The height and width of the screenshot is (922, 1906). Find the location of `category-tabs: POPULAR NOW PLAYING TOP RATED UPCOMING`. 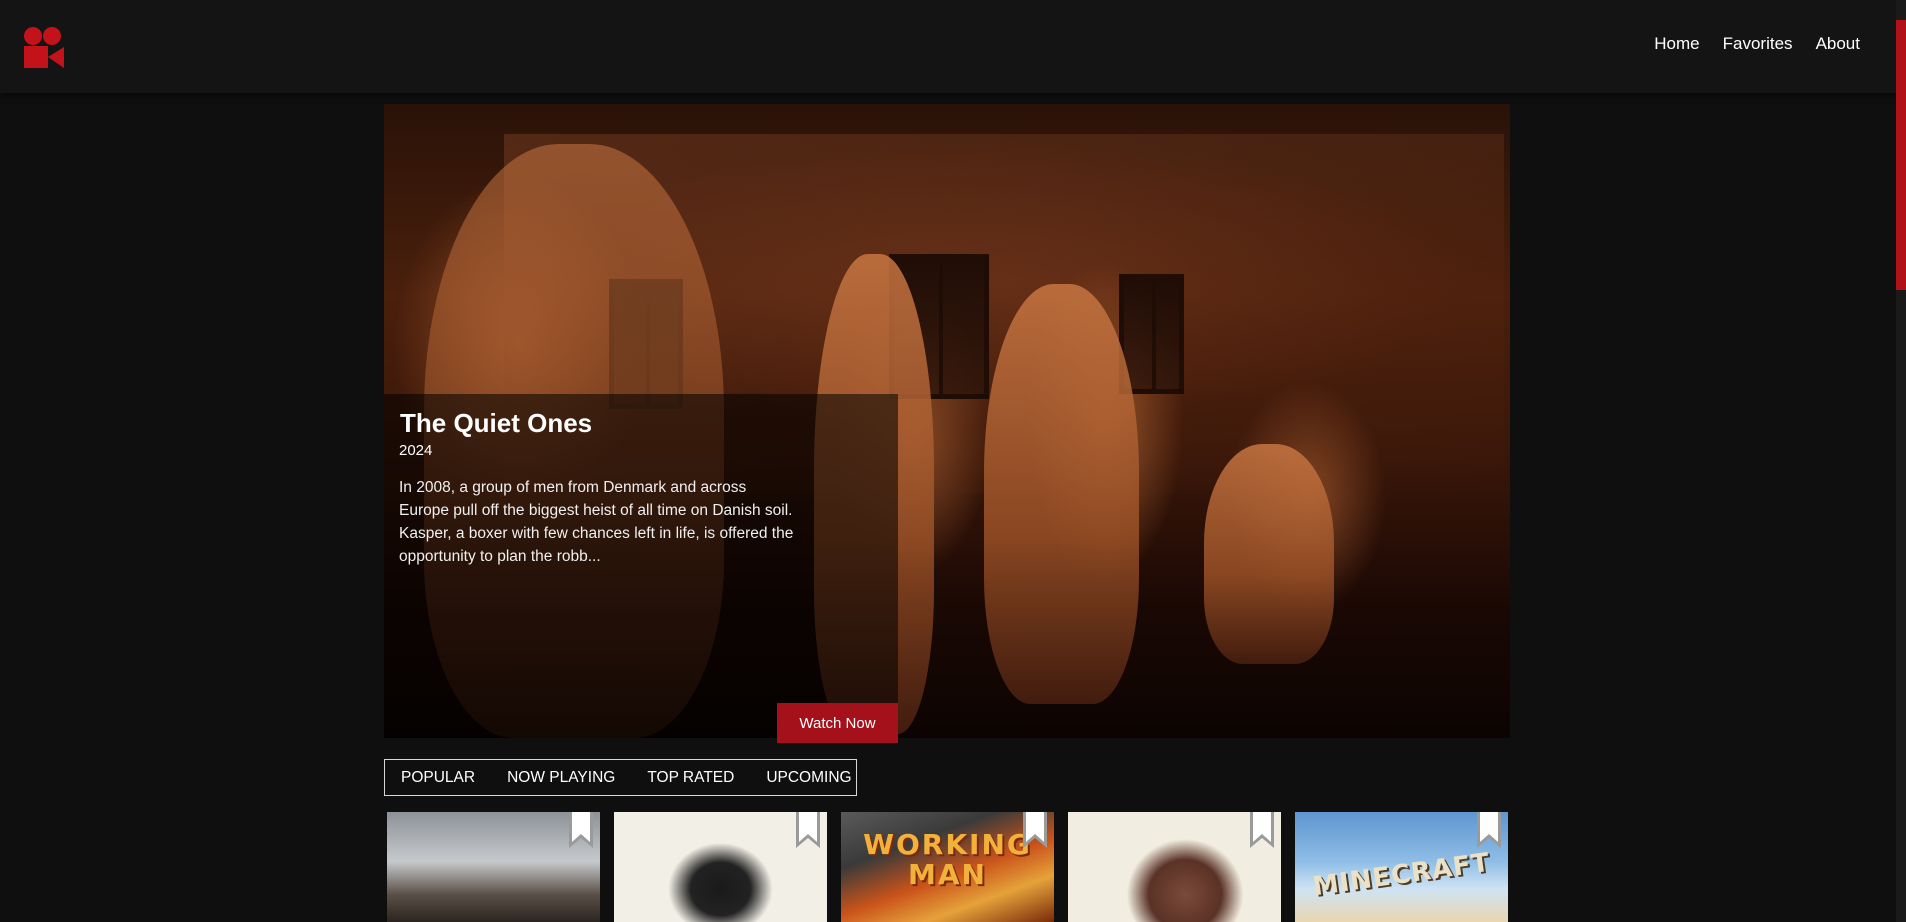

category-tabs: POPULAR NOW PLAYING TOP RATED UPCOMING is located at coordinates (620, 777).